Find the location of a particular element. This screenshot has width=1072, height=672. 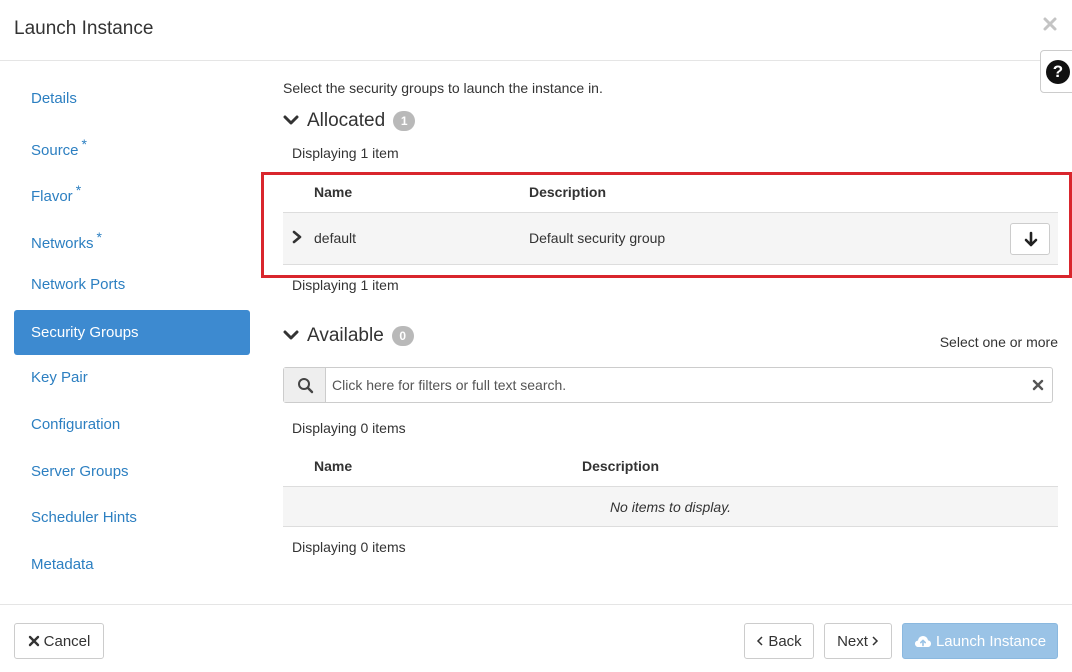

empty-message: No items to display. is located at coordinates (670, 507).